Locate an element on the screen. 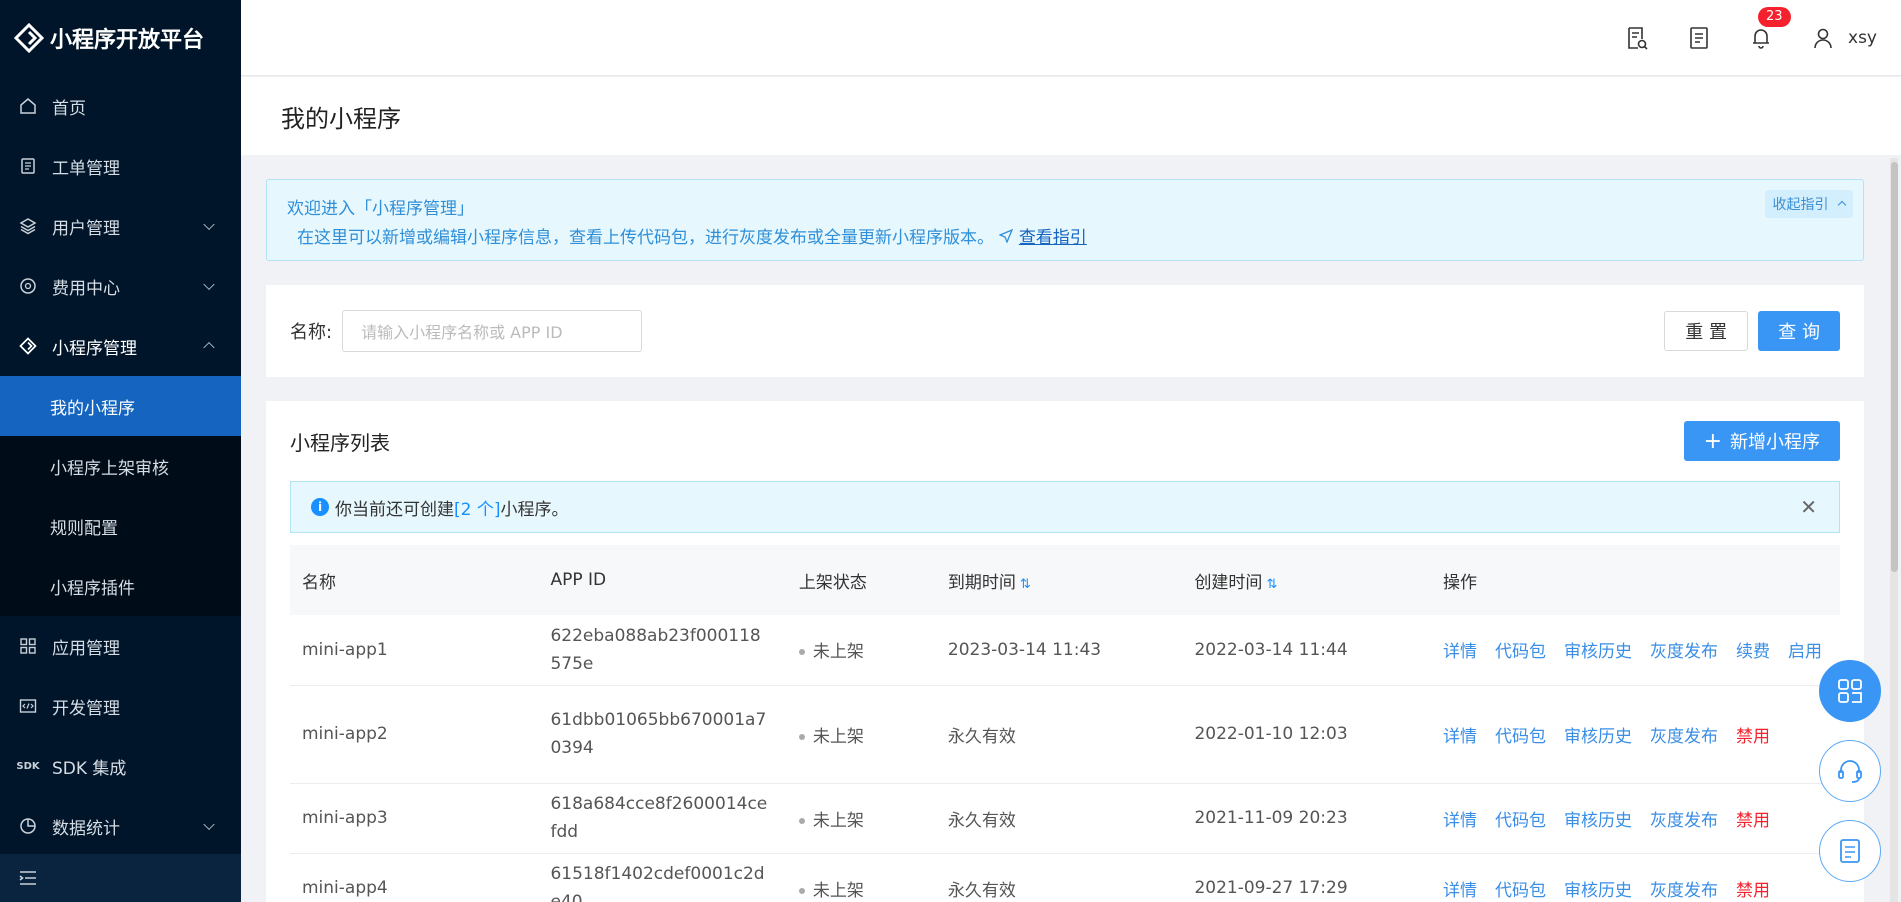 Image resolution: width=1901 pixels, height=902 pixels. sidebar-item-tickets: 工单管理 is located at coordinates (120, 166).